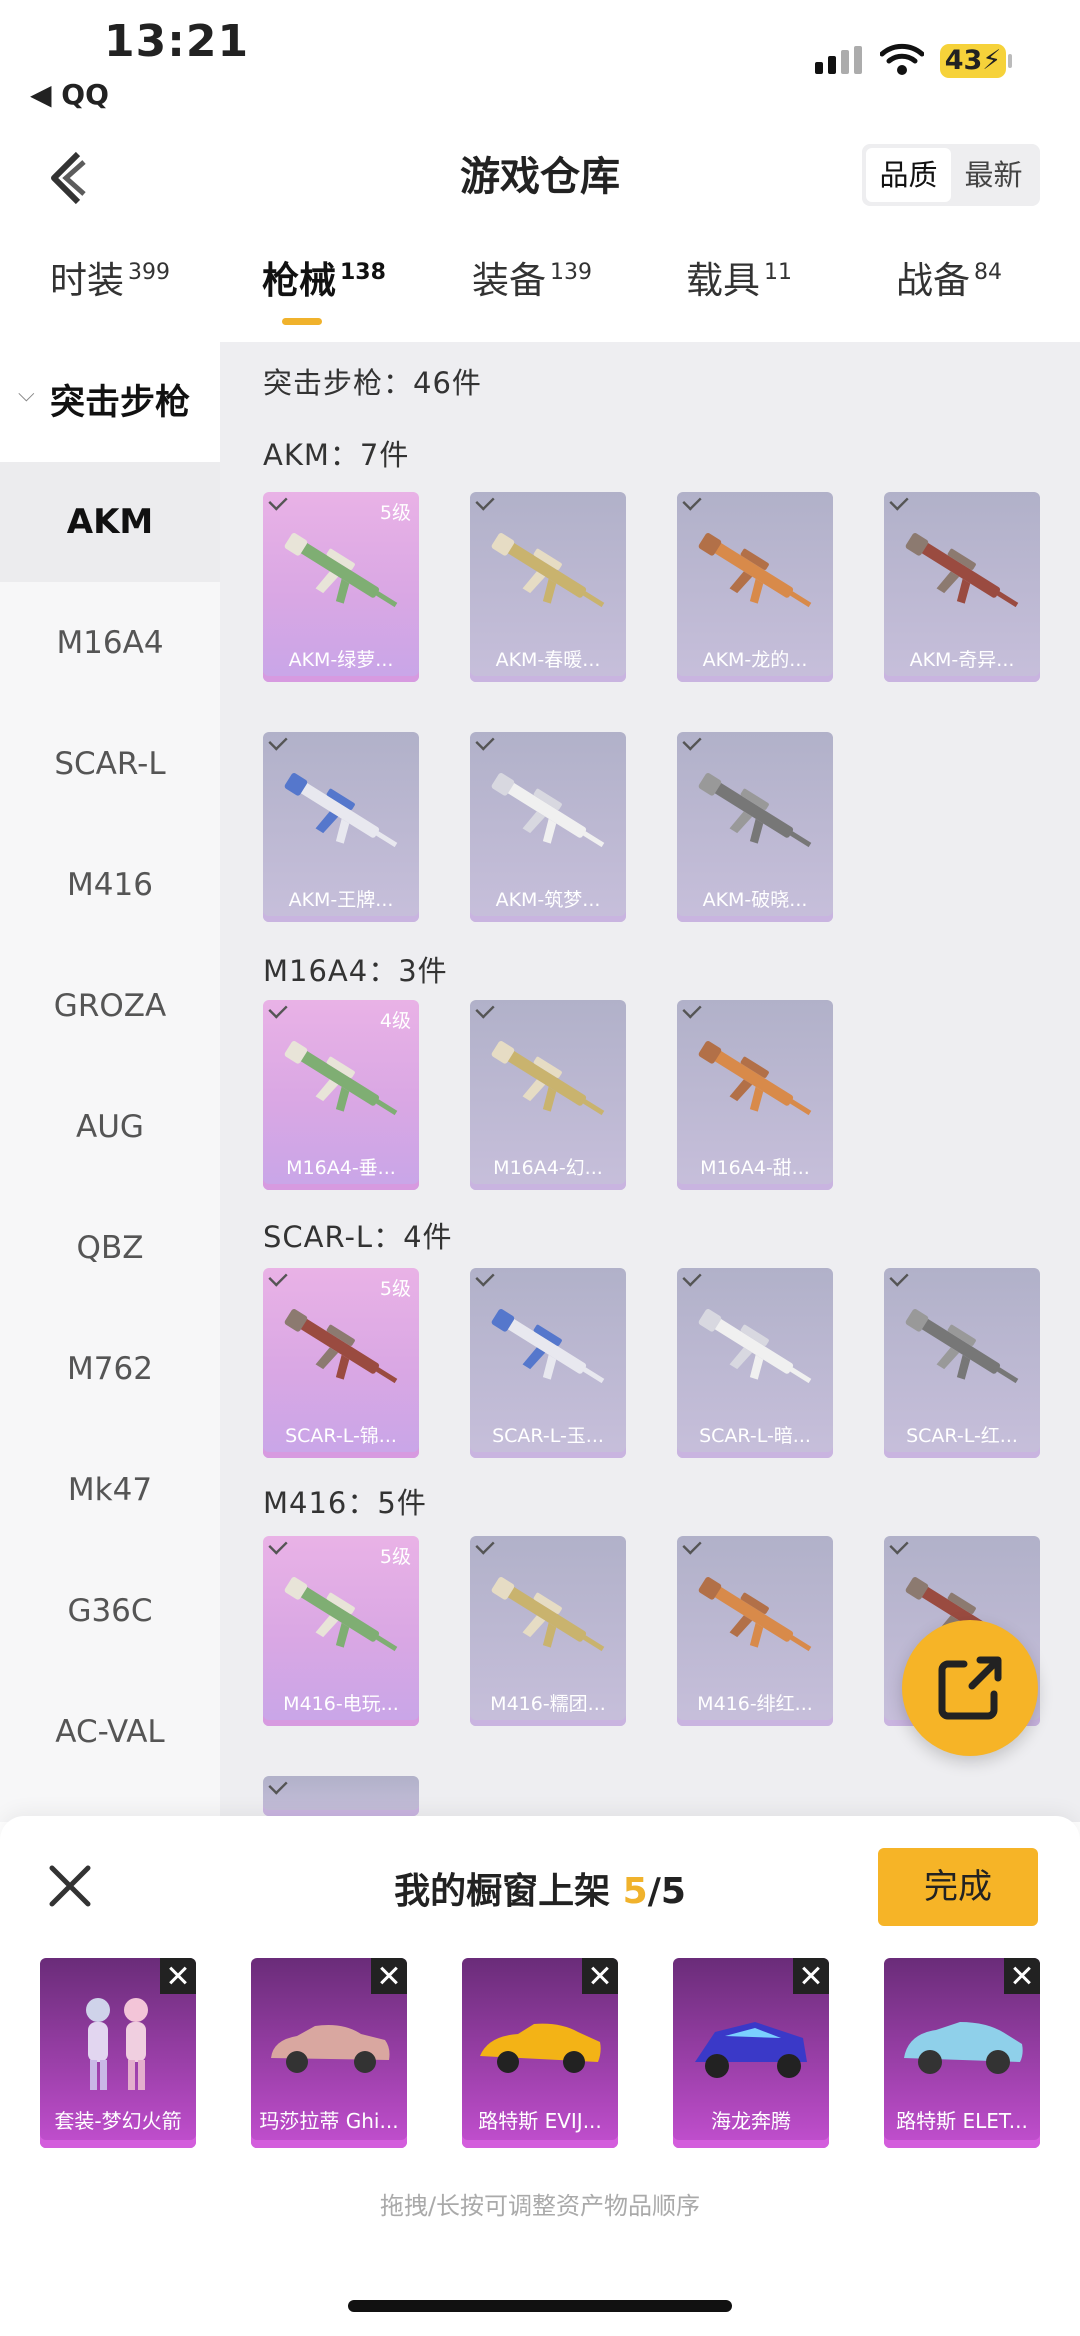  I want to click on wifi-icon, so click(902, 59).